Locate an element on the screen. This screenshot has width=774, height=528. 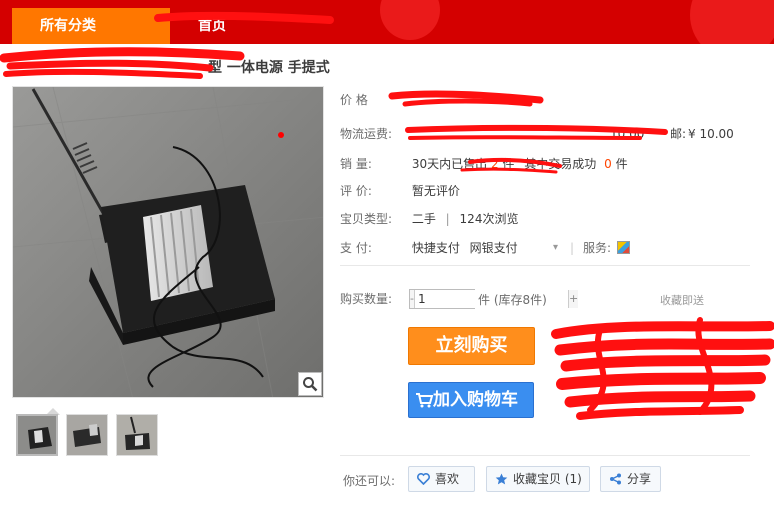
reviews-label: 评 价: is located at coordinates (356, 191).